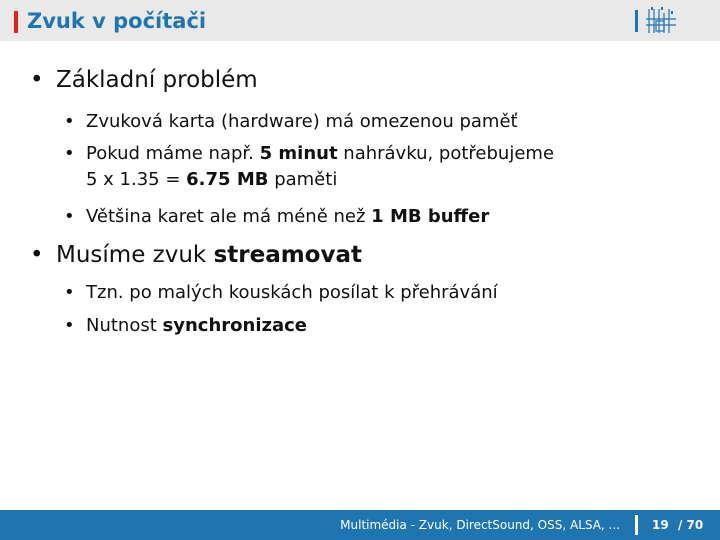  What do you see at coordinates (661, 20) in the screenshot?
I see `faculty-logo-icon` at bounding box center [661, 20].